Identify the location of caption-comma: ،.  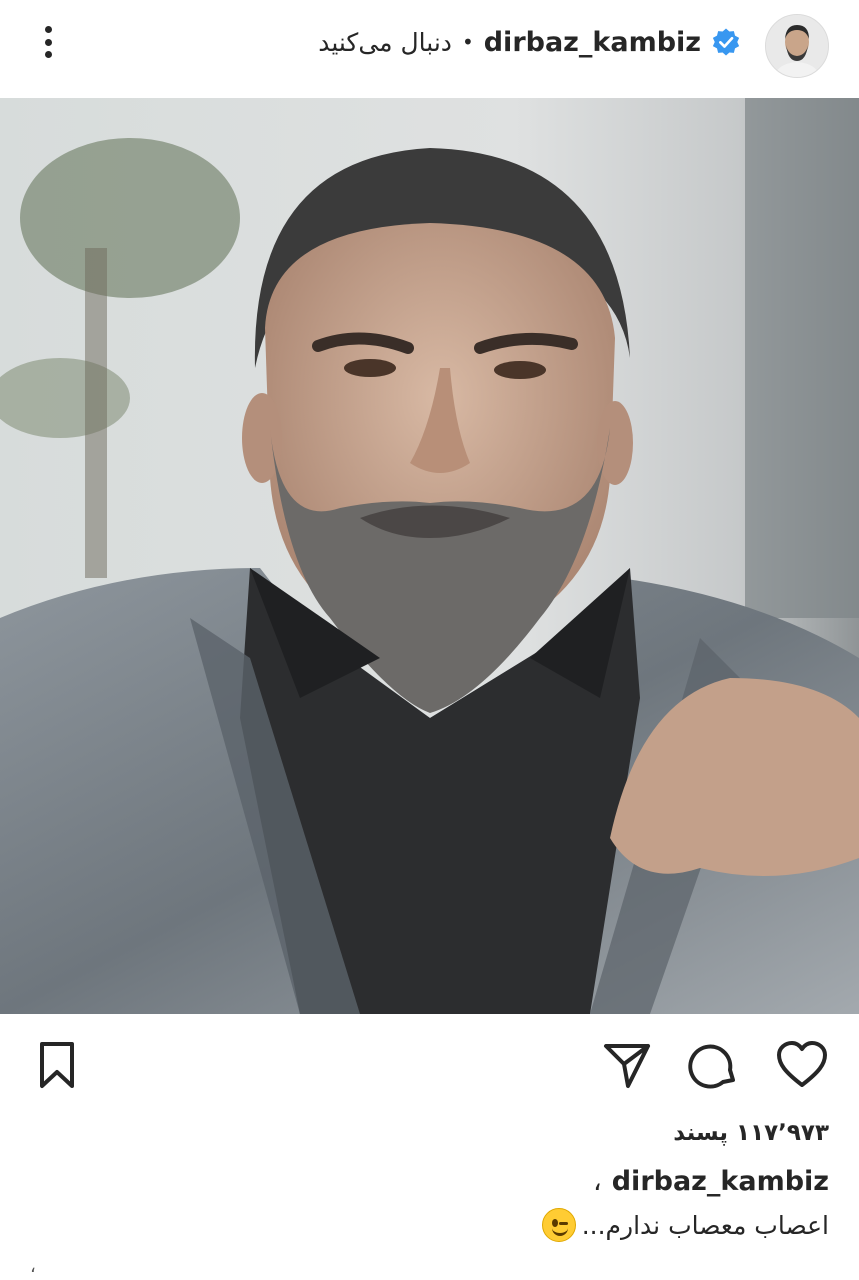
(597, 1181).